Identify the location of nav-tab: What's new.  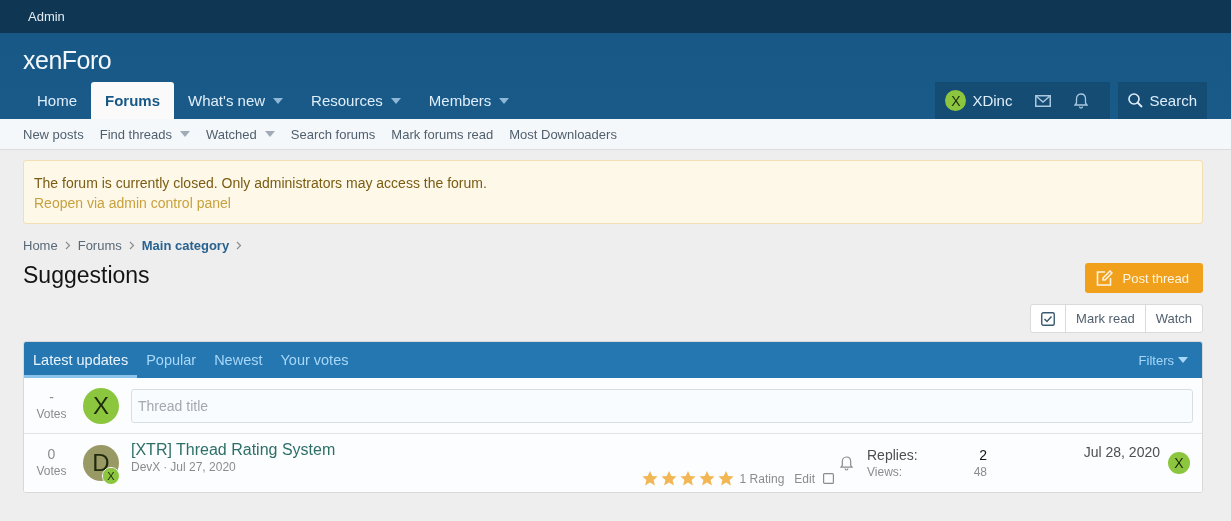
(236, 100).